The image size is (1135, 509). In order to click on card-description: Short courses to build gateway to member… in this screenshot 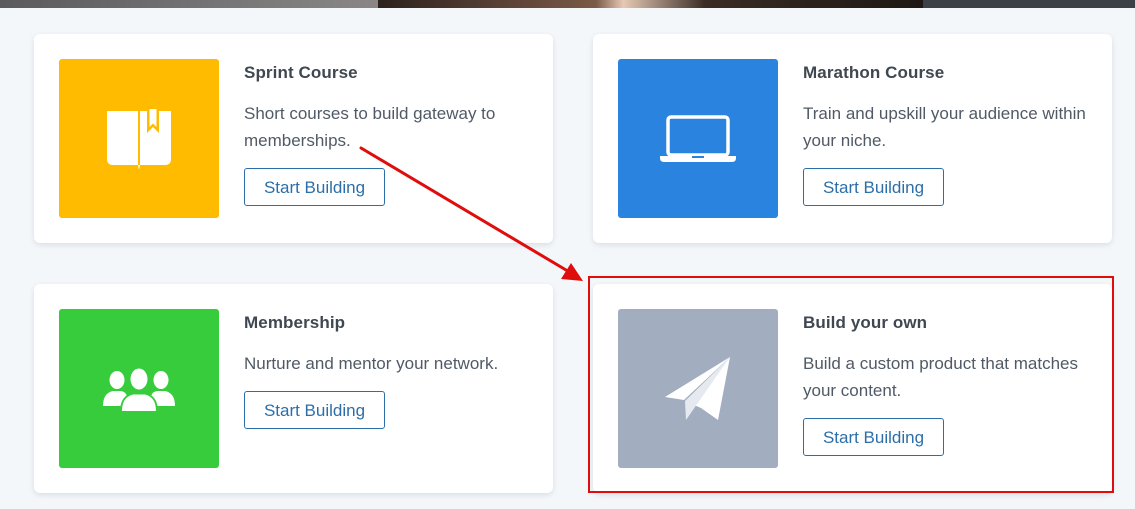, I will do `click(370, 127)`.